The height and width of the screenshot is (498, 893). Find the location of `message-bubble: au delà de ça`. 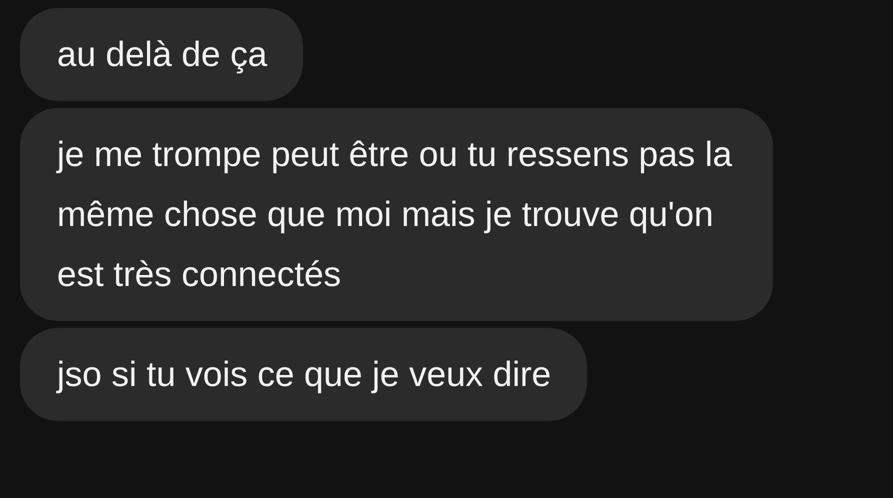

message-bubble: au delà de ça is located at coordinates (162, 54).